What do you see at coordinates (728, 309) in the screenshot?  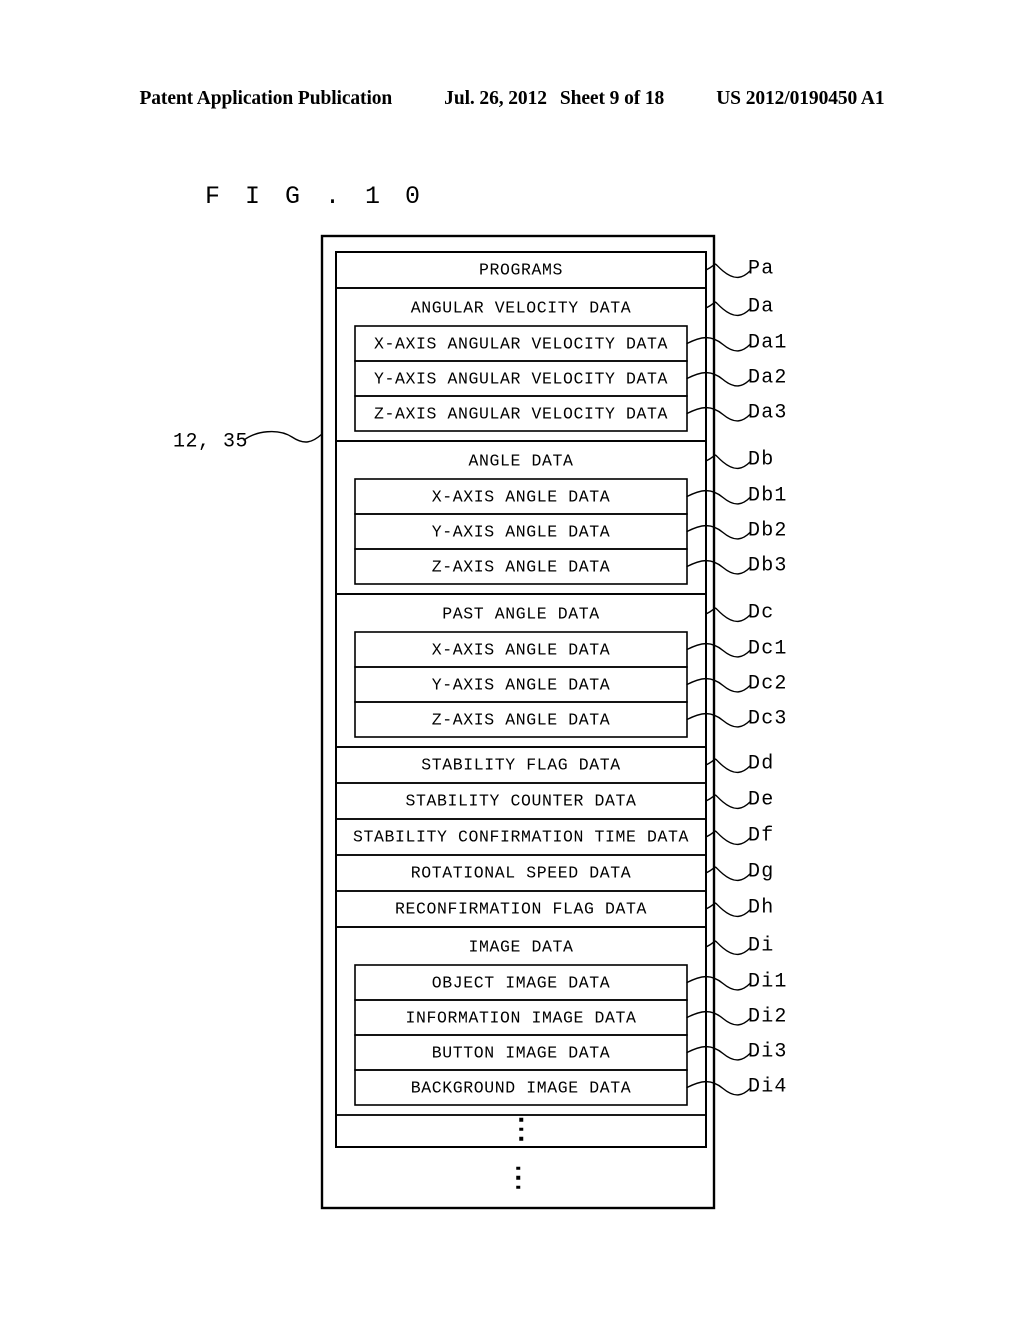 I see `leader-line-da` at bounding box center [728, 309].